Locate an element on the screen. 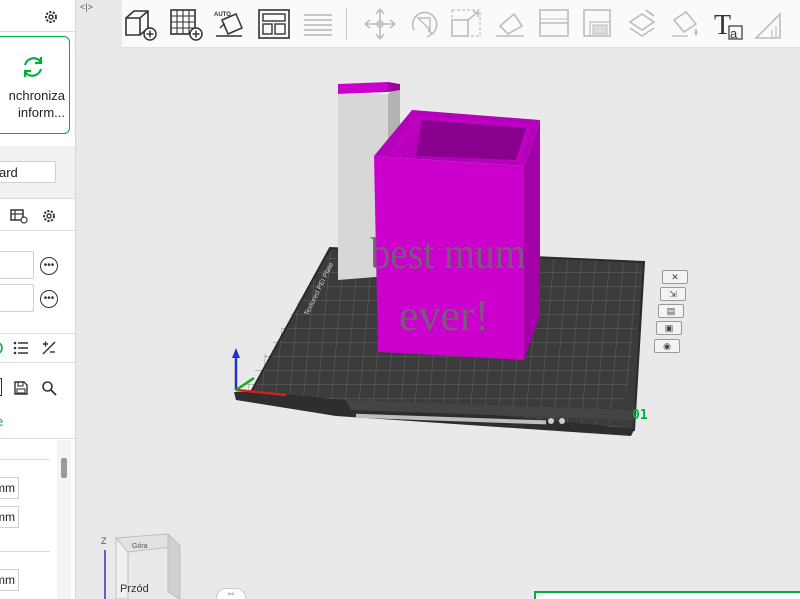  sync-icon is located at coordinates (33, 67).